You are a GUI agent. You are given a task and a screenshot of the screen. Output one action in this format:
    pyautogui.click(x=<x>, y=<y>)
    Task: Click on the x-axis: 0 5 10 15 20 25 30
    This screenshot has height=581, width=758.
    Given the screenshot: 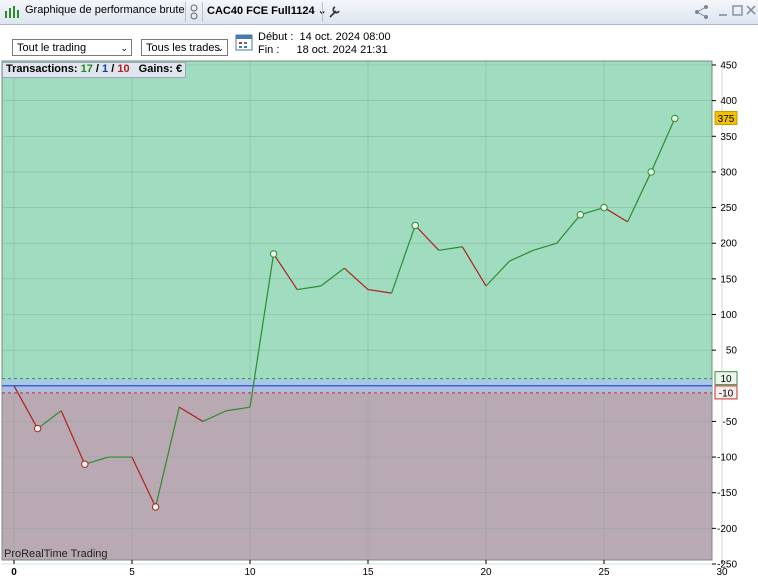 What is the action you would take?
    pyautogui.click(x=369, y=569)
    